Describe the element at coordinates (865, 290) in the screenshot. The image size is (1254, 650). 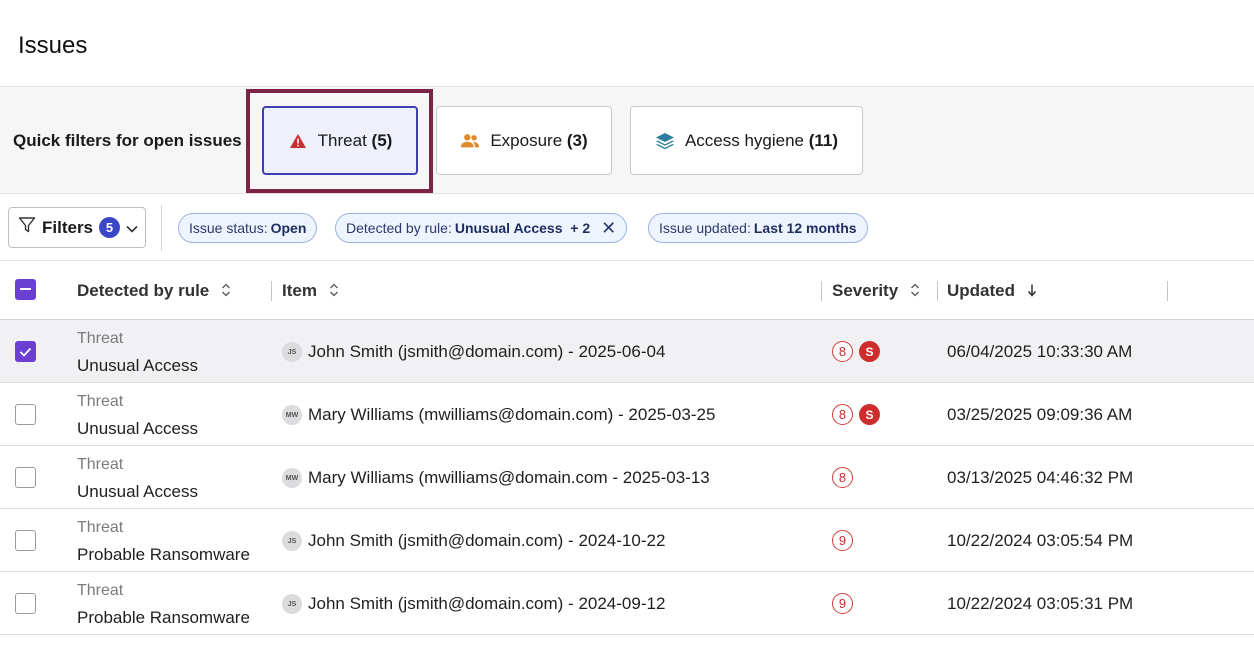
I see `column-label: Severity` at that location.